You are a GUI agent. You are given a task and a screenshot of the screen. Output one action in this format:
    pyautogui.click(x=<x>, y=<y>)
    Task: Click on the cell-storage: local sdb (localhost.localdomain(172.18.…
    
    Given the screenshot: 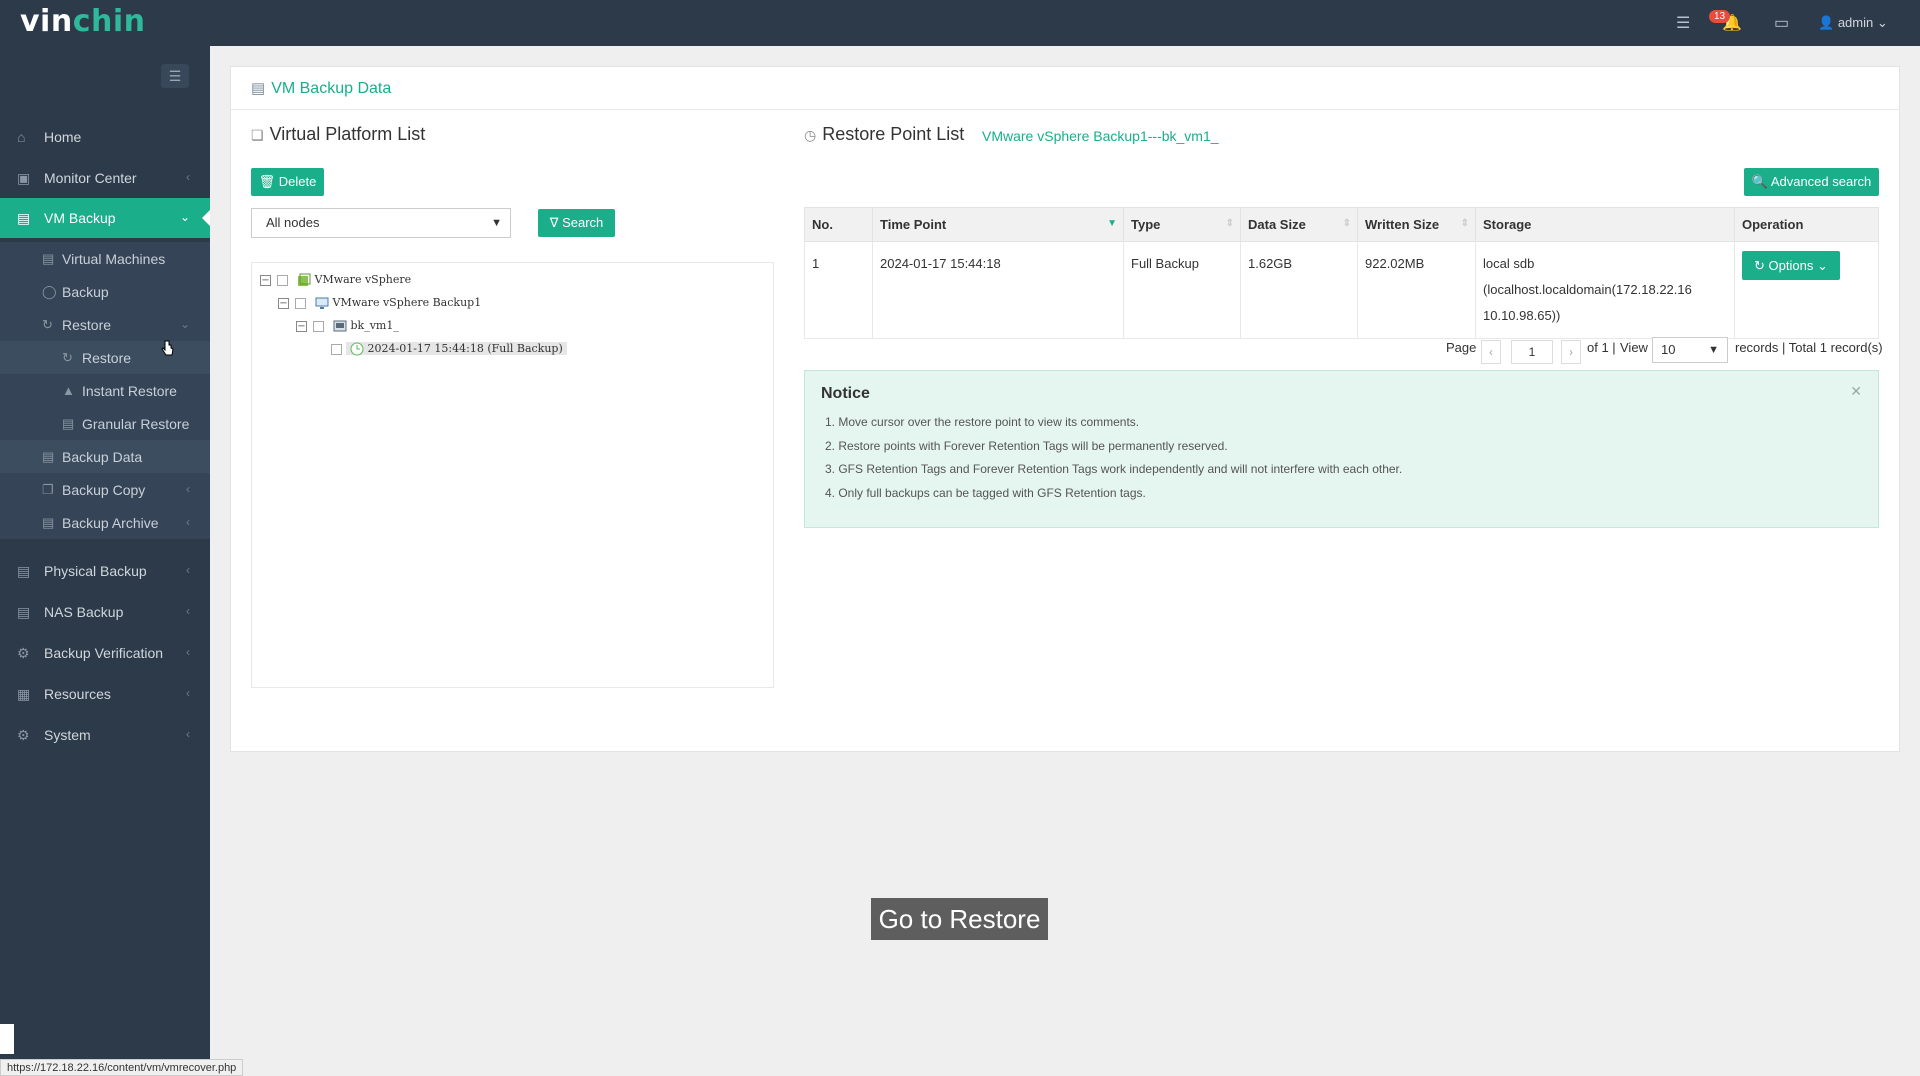 What is the action you would take?
    pyautogui.click(x=1605, y=290)
    